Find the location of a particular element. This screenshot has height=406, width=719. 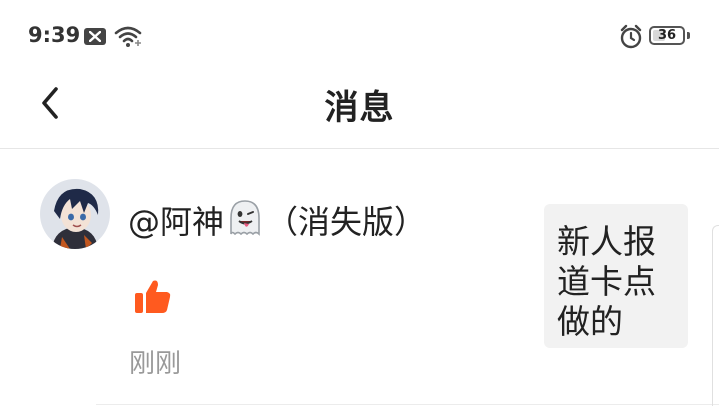

username: @阿神 （消失版） is located at coordinates (277, 221).